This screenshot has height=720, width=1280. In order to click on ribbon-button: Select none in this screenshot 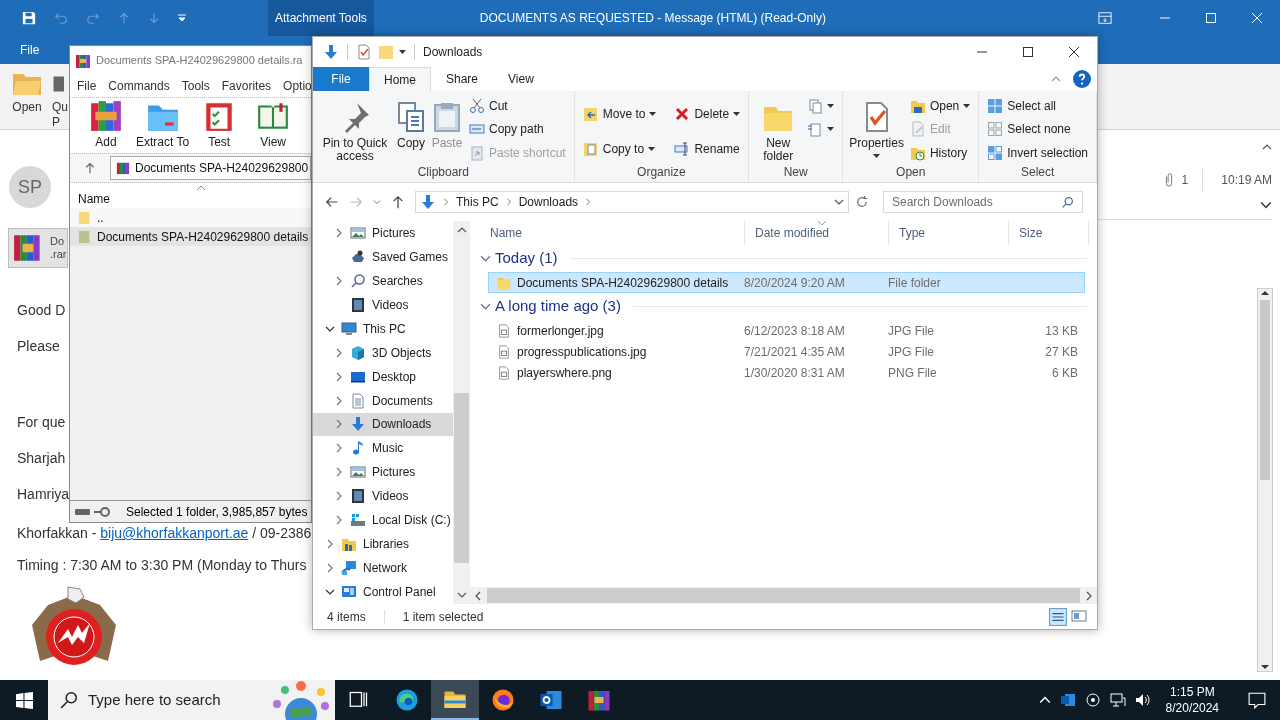, I will do `click(1037, 129)`.